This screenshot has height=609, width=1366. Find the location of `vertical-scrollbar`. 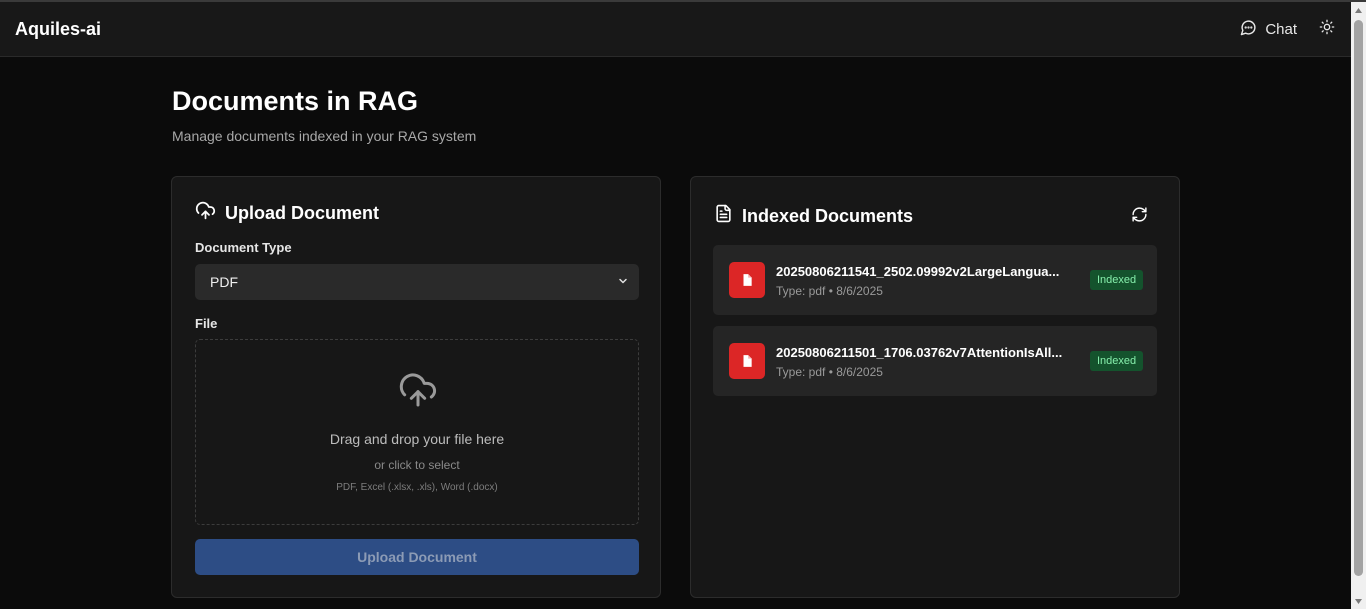

vertical-scrollbar is located at coordinates (1358, 305).